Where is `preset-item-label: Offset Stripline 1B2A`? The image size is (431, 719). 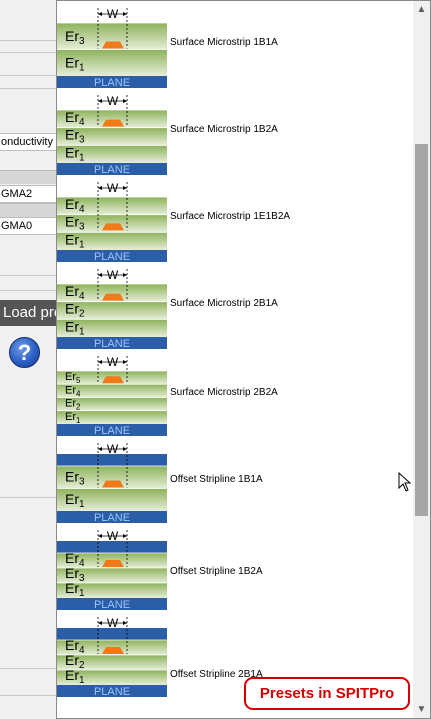
preset-item-label: Offset Stripline 1B2A is located at coordinates (216, 571).